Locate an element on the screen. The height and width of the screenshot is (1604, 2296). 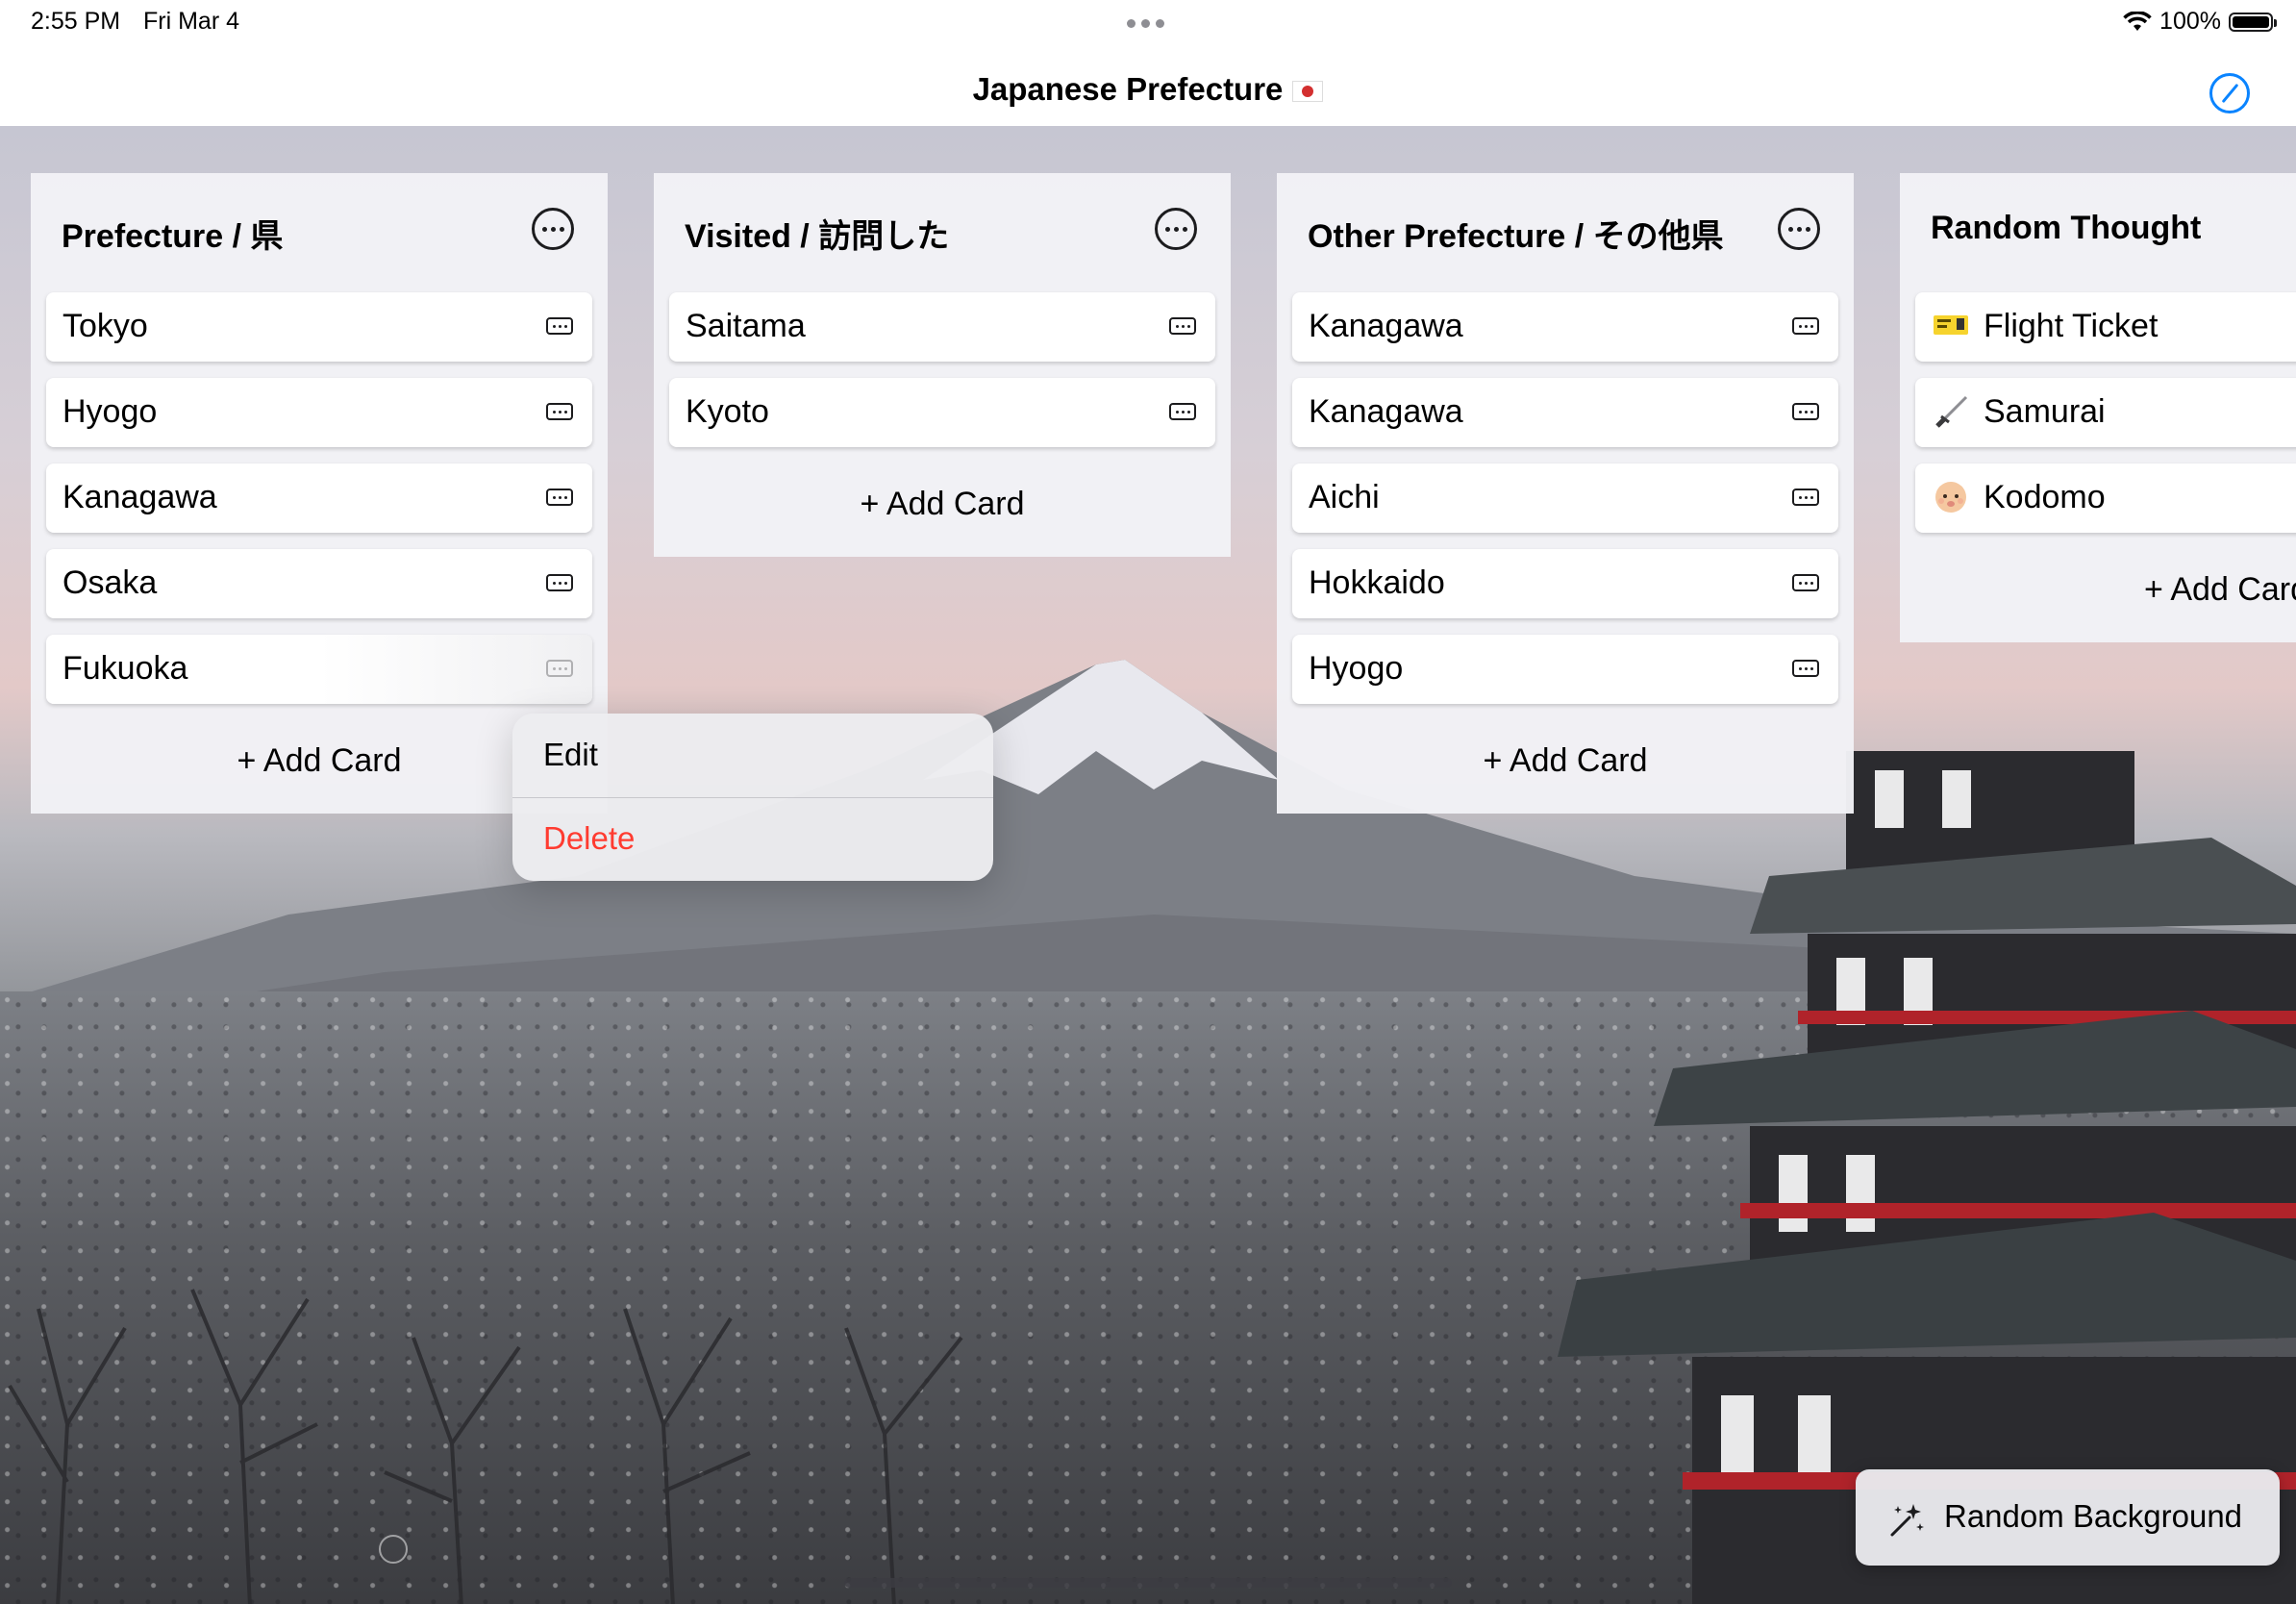
japan-flag-icon is located at coordinates (1308, 92).